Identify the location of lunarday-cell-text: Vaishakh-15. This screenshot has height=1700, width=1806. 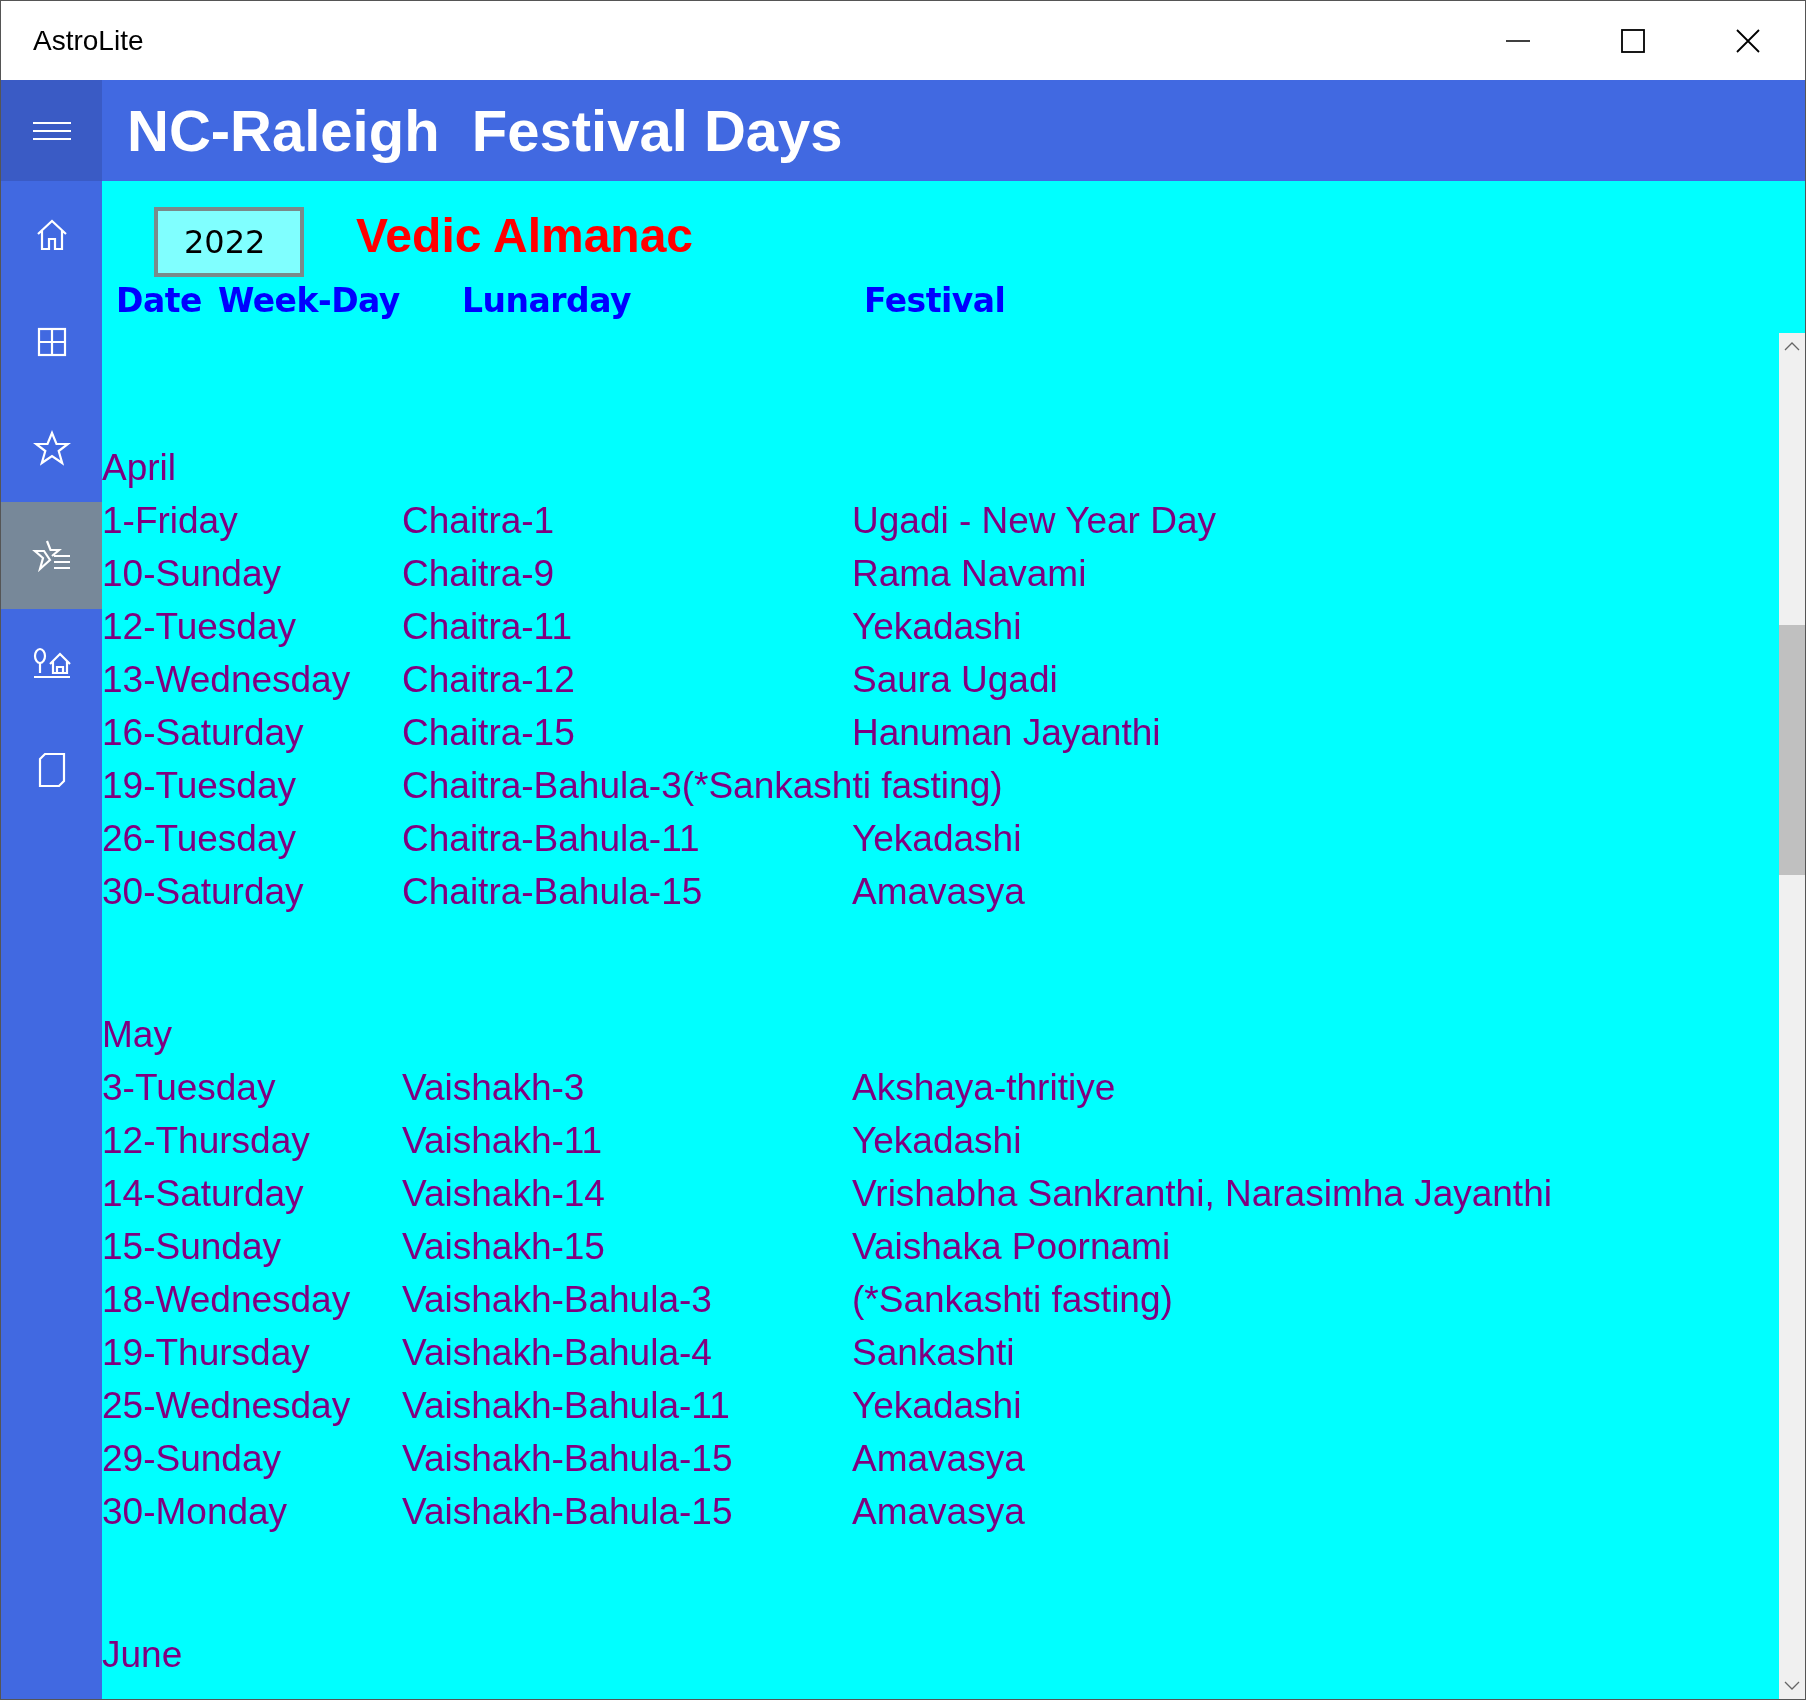
(503, 1247).